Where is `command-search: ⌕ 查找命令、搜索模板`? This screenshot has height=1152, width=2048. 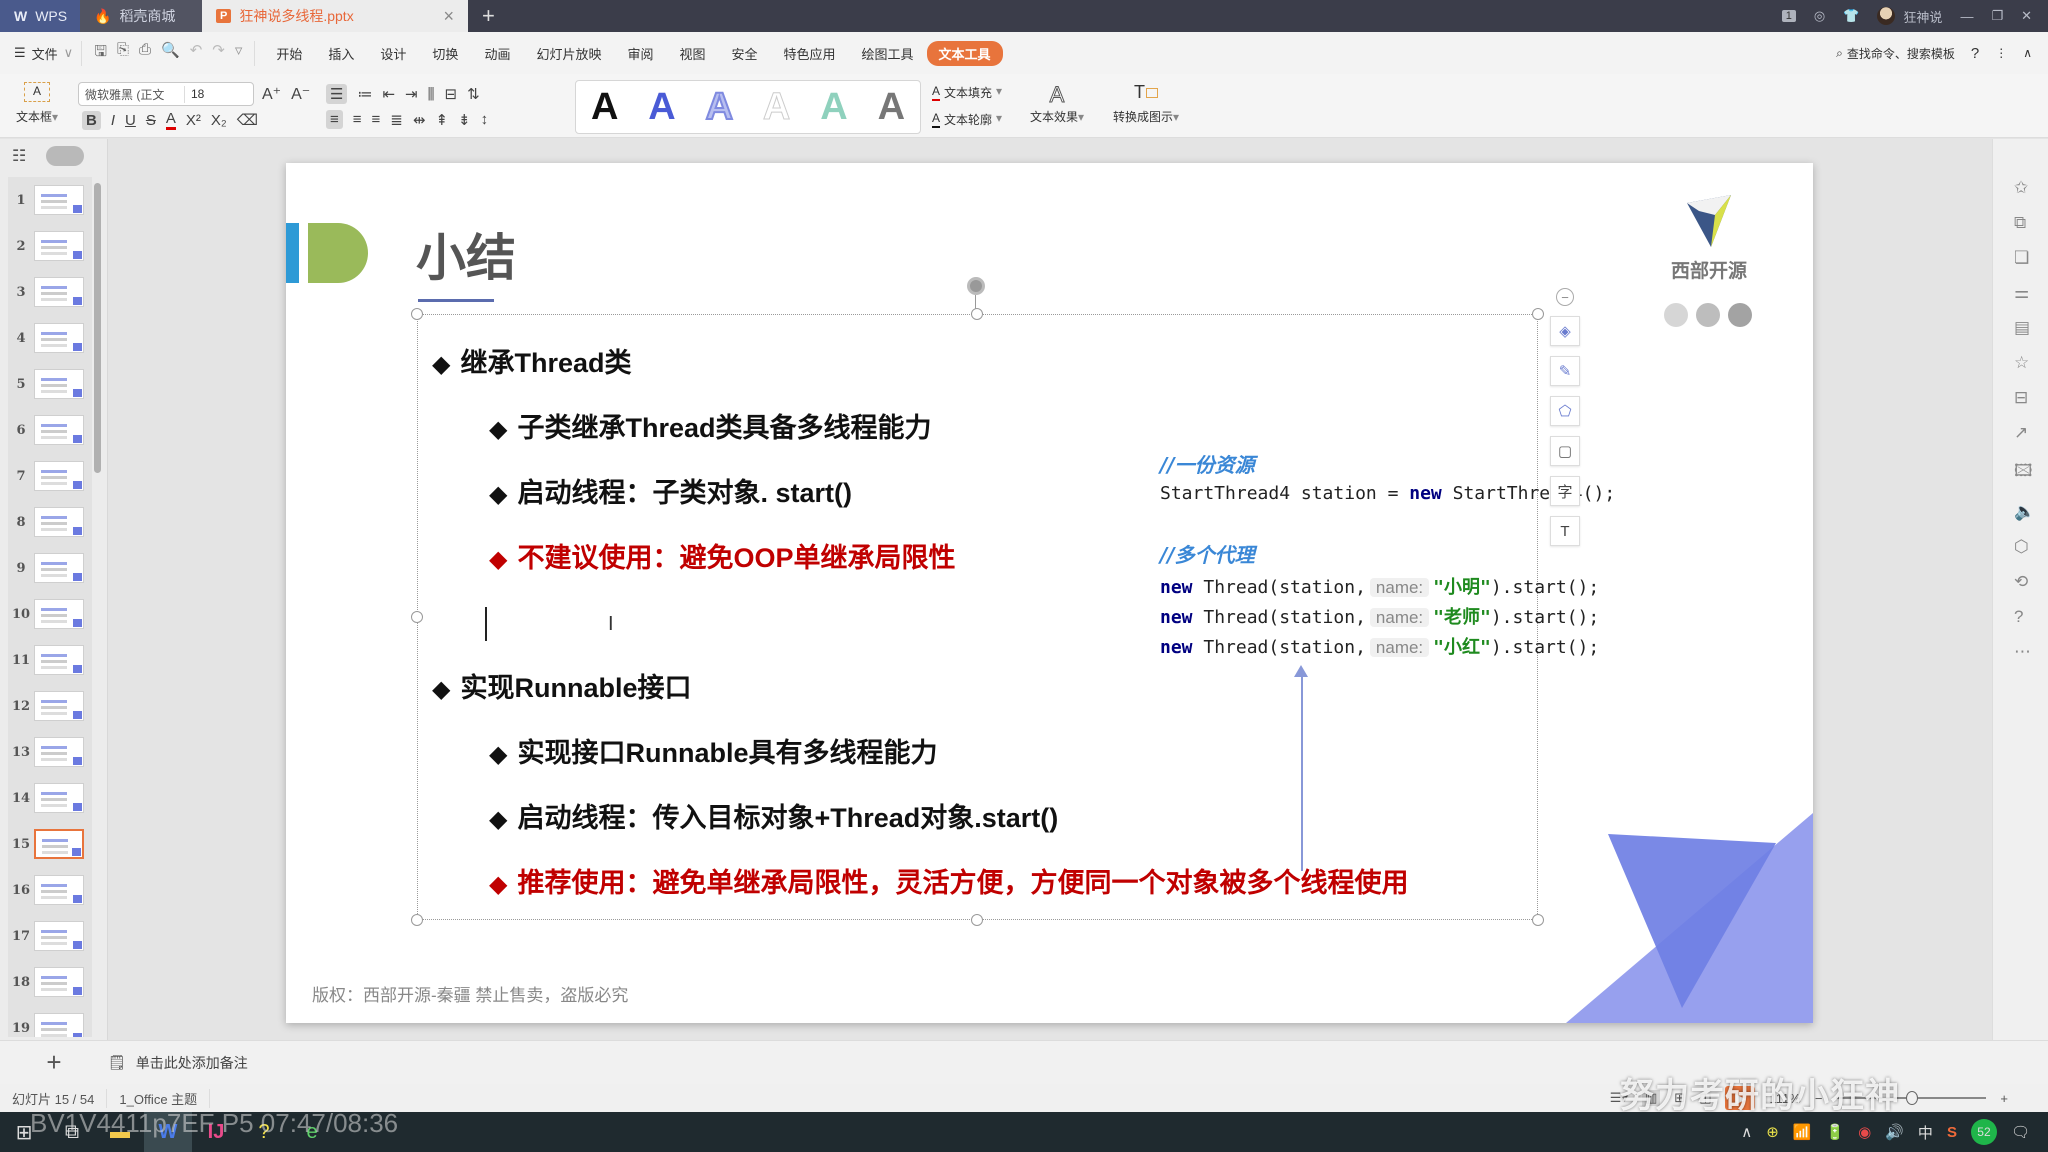
command-search: ⌕ 查找命令、搜索模板 is located at coordinates (1895, 53).